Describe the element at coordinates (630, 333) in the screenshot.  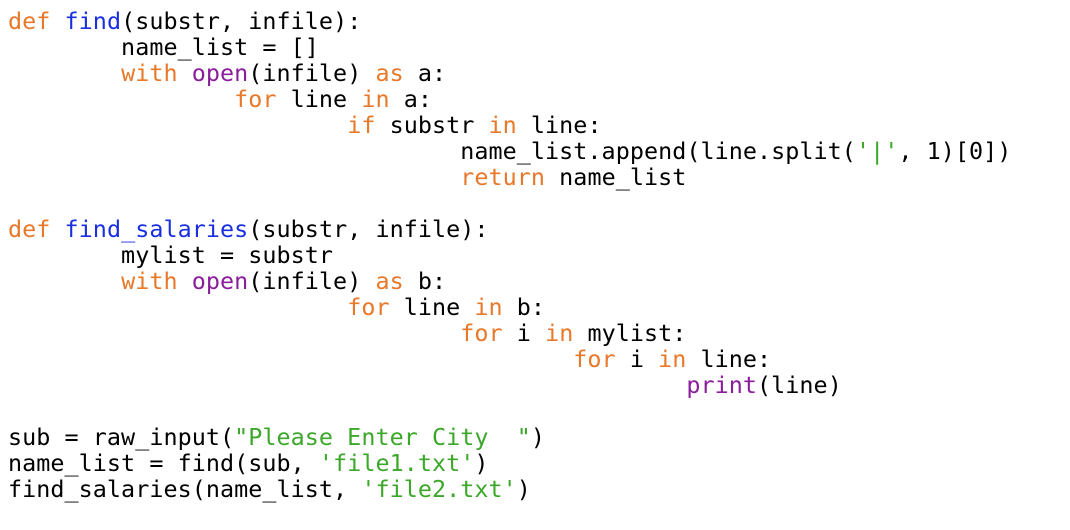
I see `code-text: mylist:` at that location.